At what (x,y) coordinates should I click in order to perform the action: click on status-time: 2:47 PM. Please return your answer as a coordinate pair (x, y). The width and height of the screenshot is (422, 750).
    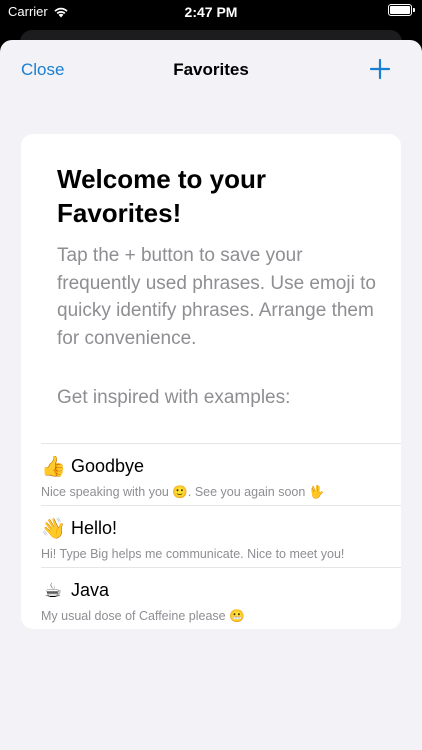
    Looking at the image, I should click on (211, 12).